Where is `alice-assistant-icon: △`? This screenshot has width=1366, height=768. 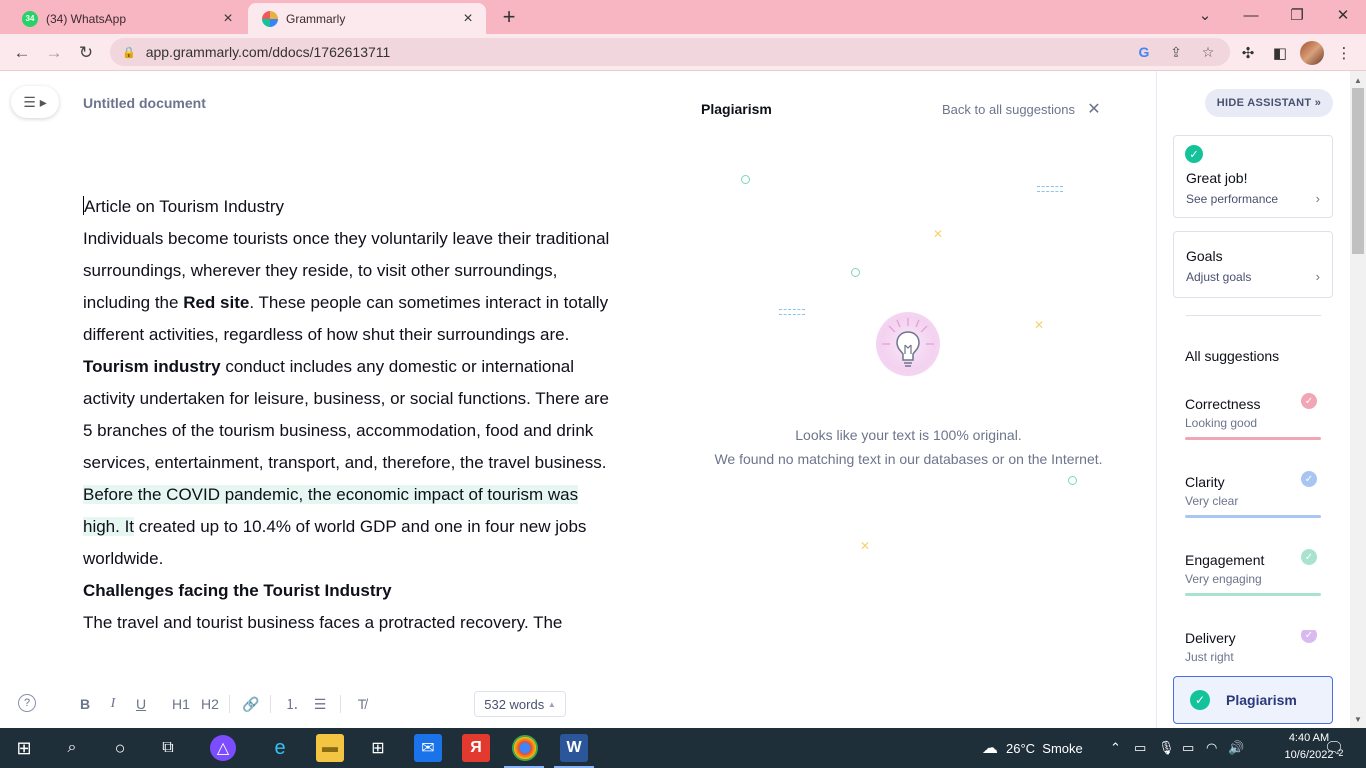
alice-assistant-icon: △ is located at coordinates (223, 748).